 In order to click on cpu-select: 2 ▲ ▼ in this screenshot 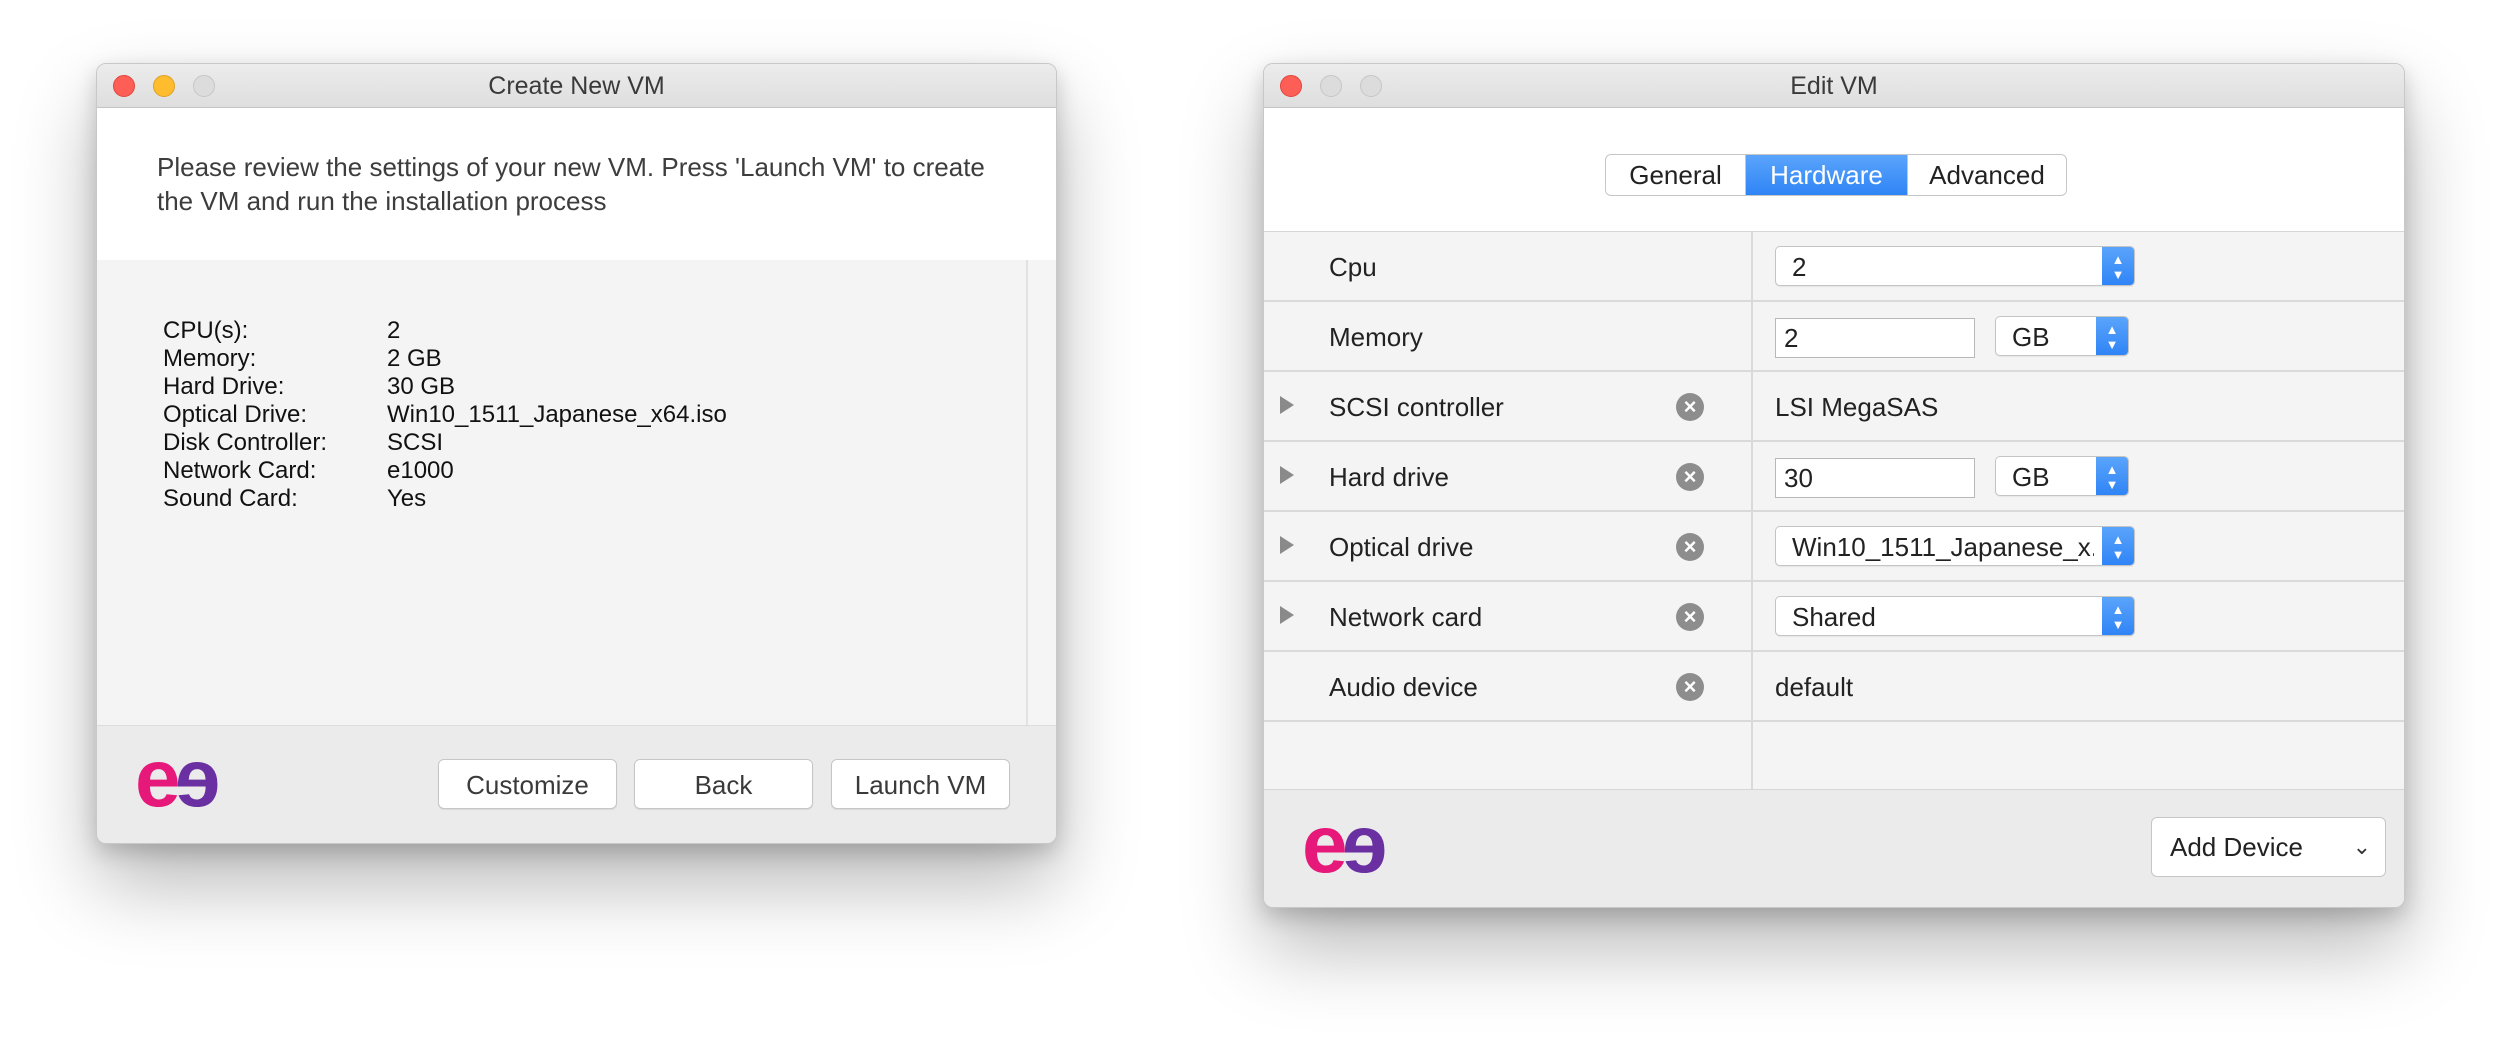, I will do `click(1955, 266)`.